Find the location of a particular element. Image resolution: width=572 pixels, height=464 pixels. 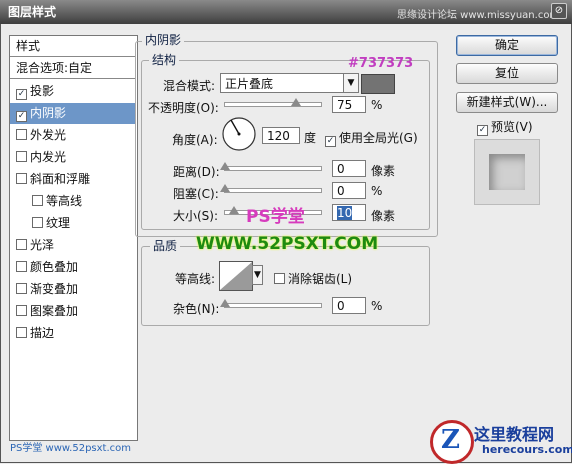

distance-input: 0 is located at coordinates (349, 168).